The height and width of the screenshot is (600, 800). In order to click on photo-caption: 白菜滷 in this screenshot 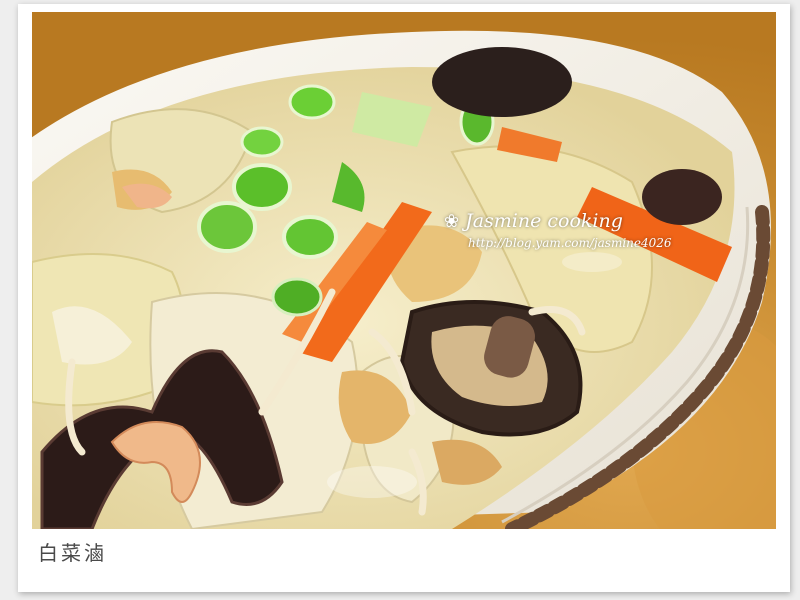, I will do `click(72, 553)`.